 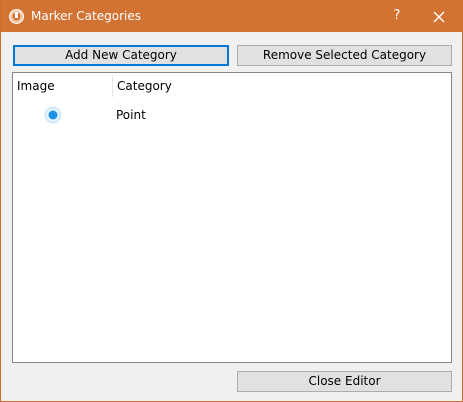 I want to click on category-name: Point, so click(x=131, y=115).